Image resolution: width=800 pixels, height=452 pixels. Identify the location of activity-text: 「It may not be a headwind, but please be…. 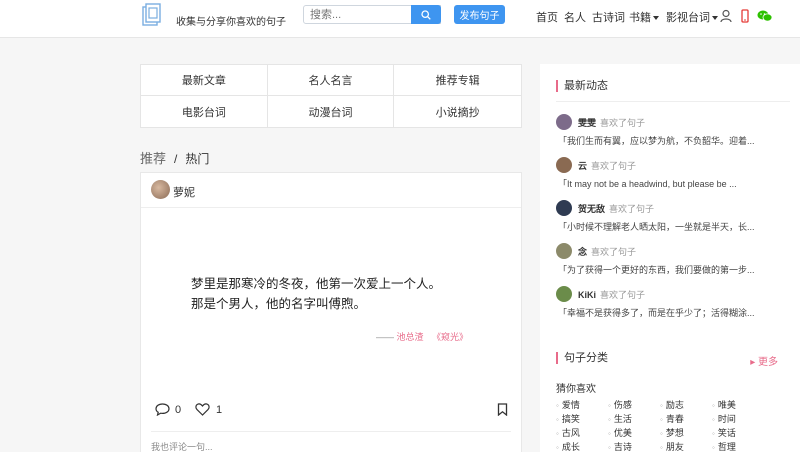
(671, 183).